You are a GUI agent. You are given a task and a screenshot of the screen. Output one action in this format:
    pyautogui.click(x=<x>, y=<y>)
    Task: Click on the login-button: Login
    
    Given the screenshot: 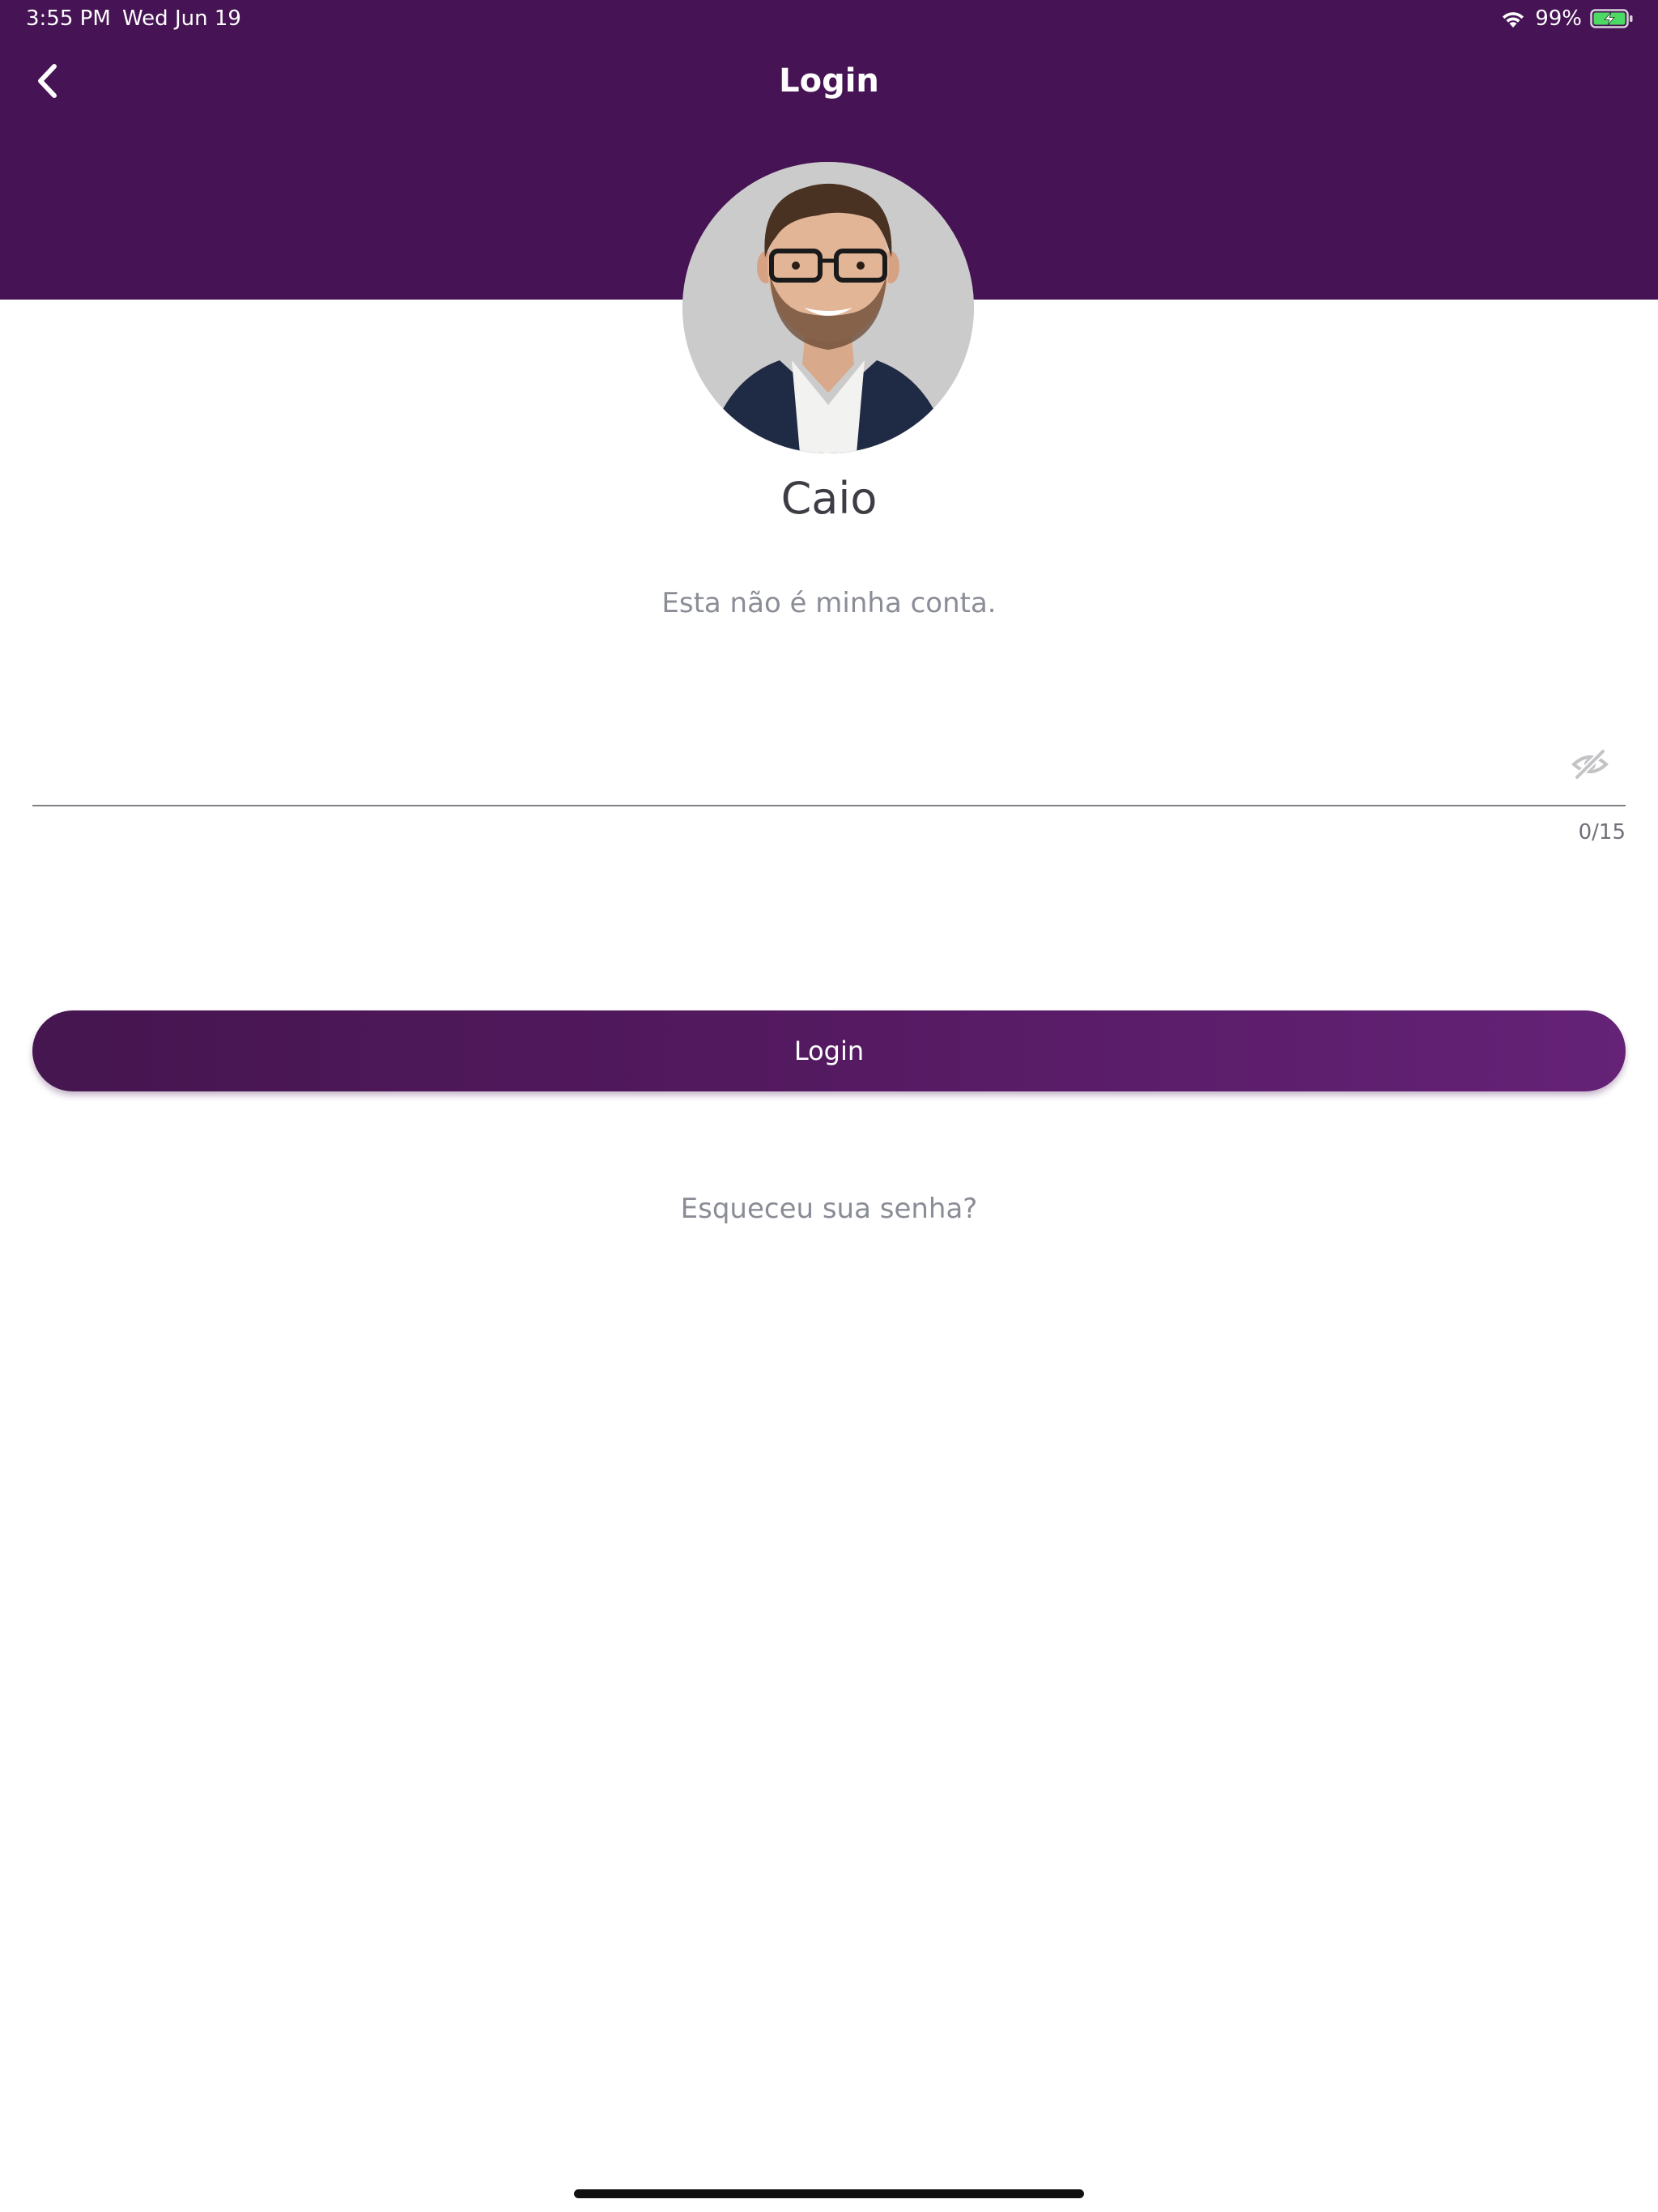 What is the action you would take?
    pyautogui.click(x=829, y=1051)
    